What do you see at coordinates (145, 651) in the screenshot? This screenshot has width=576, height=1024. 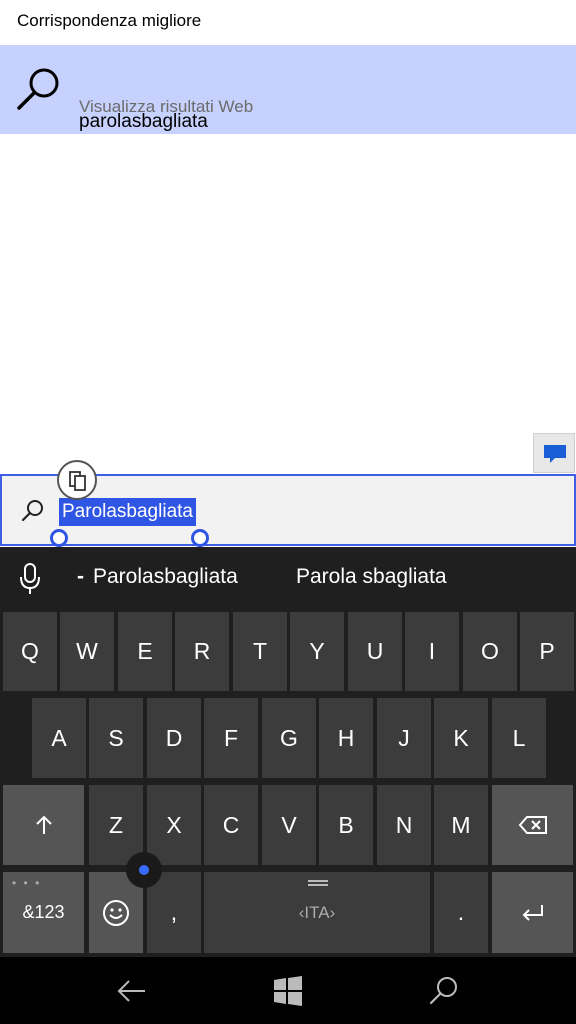 I see `key-e: E` at bounding box center [145, 651].